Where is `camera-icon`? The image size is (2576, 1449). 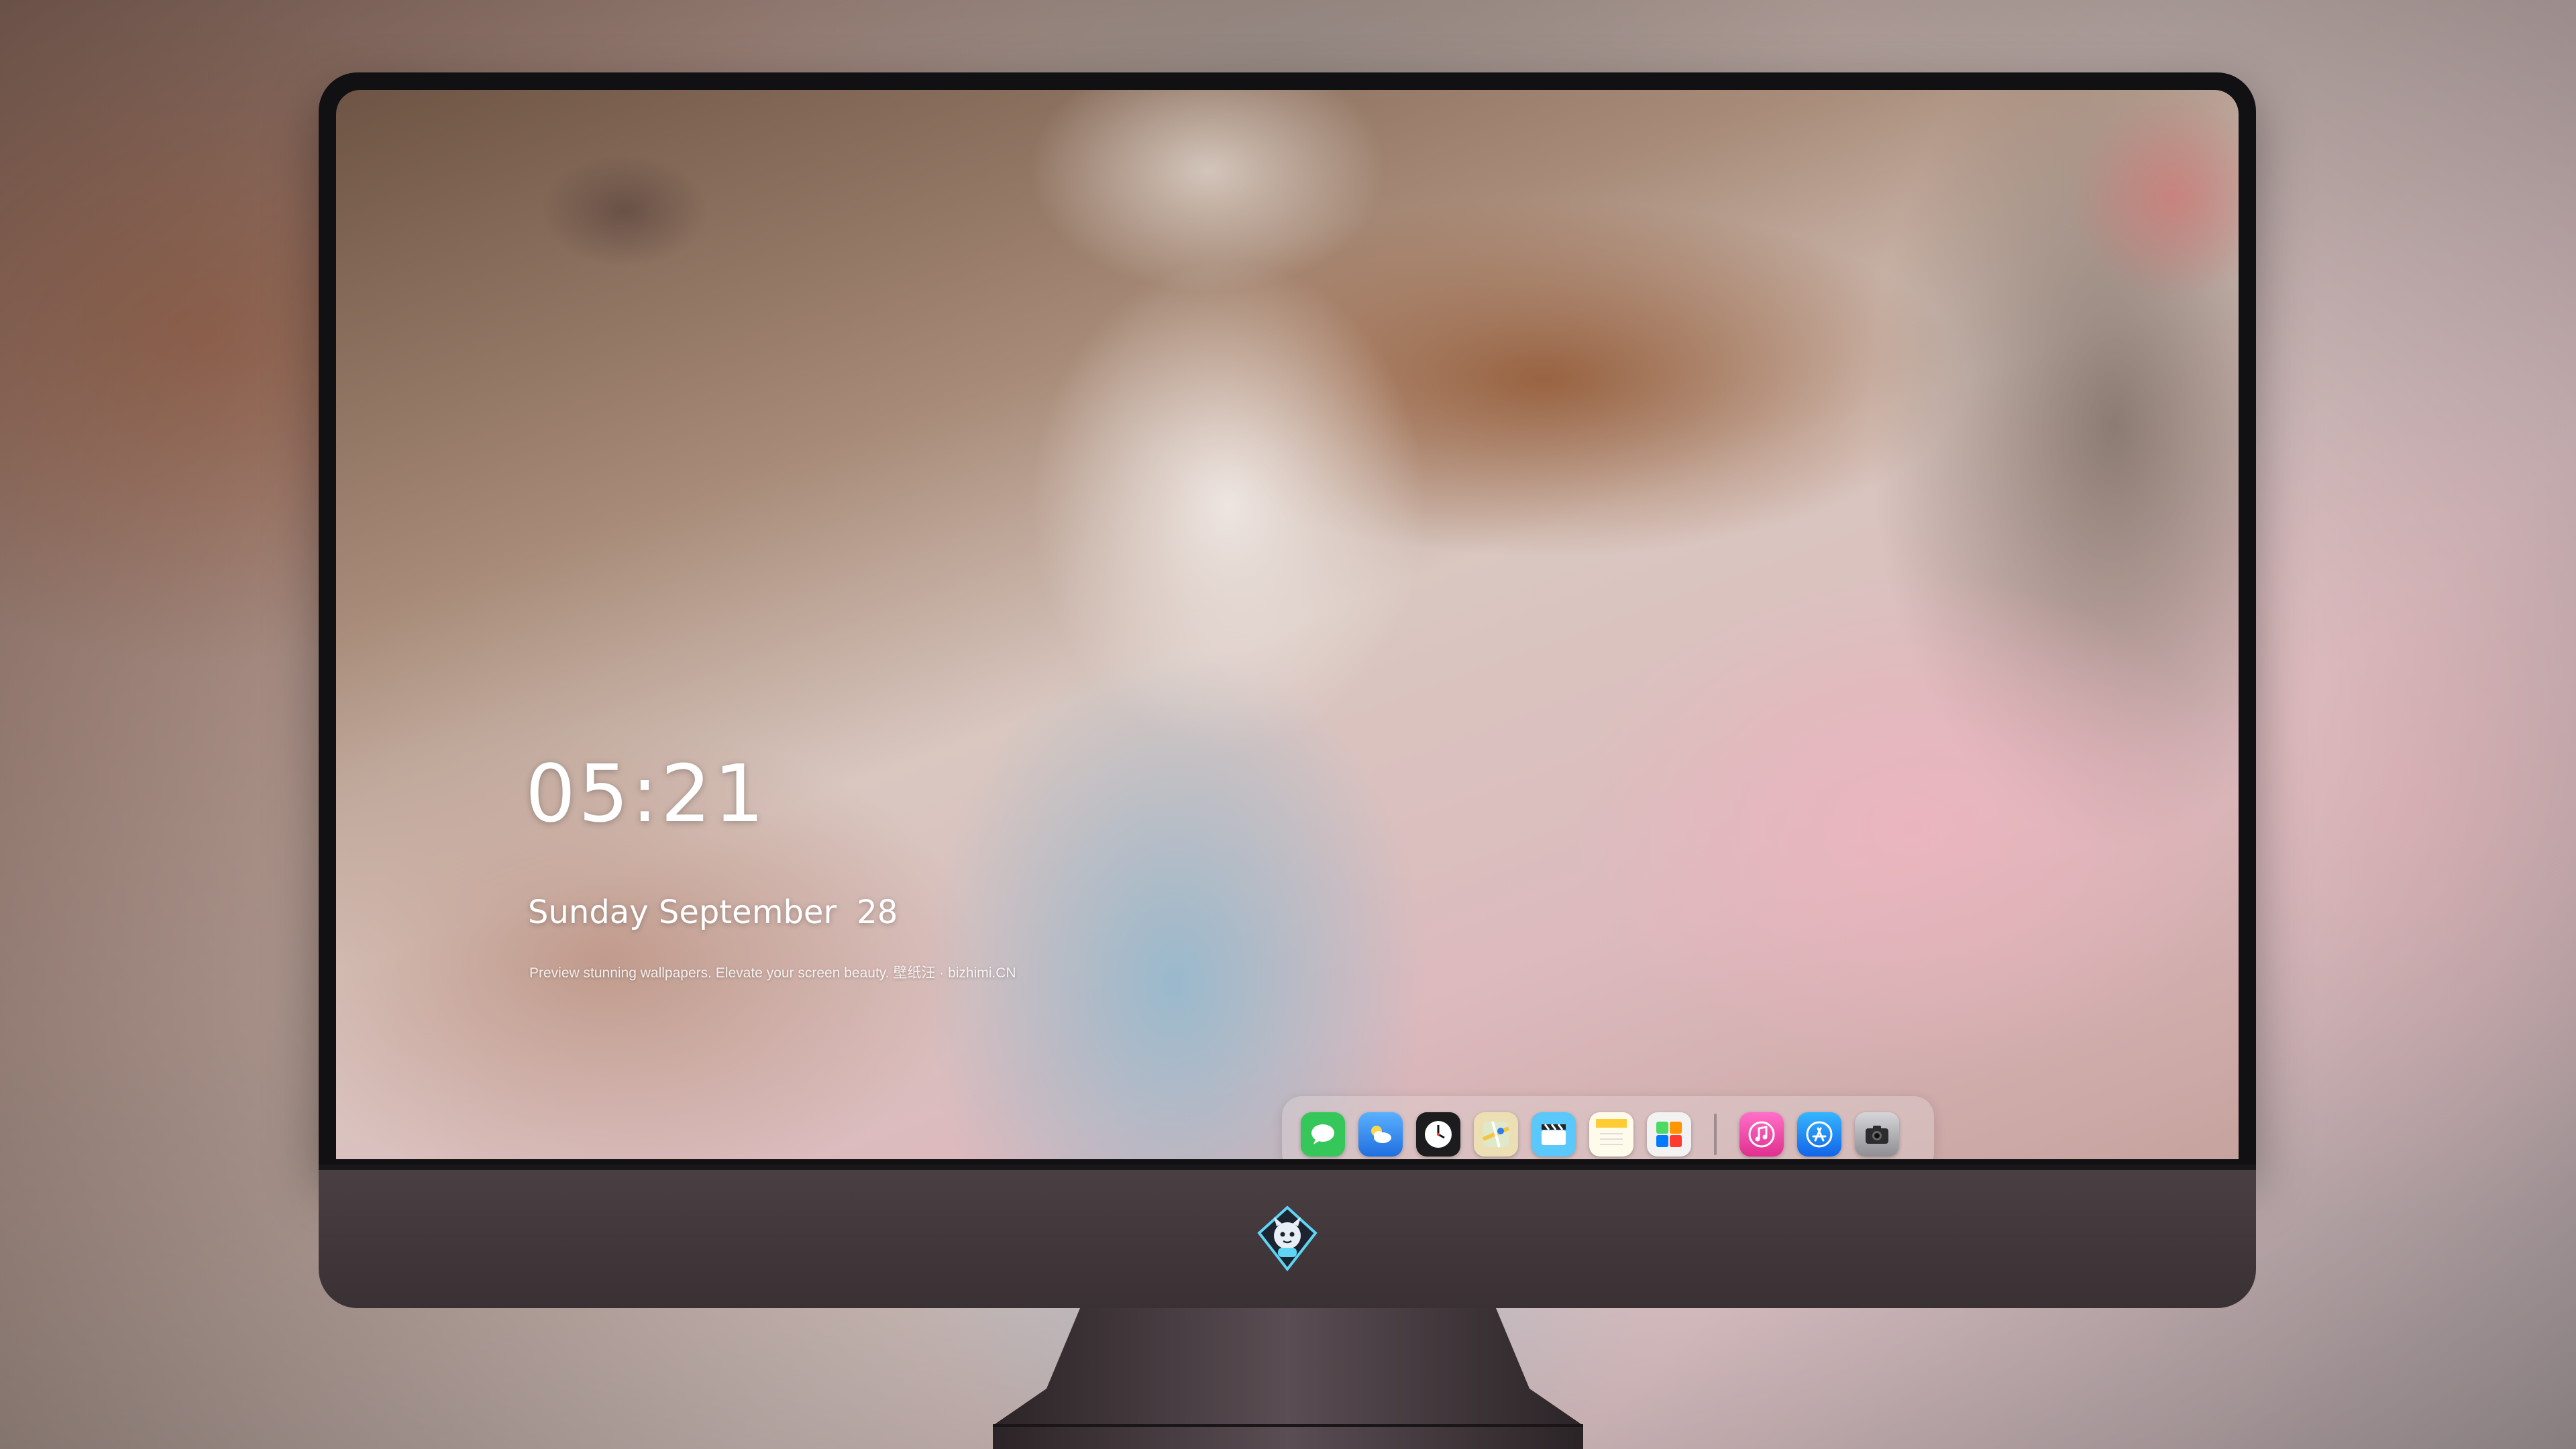 camera-icon is located at coordinates (1877, 1134).